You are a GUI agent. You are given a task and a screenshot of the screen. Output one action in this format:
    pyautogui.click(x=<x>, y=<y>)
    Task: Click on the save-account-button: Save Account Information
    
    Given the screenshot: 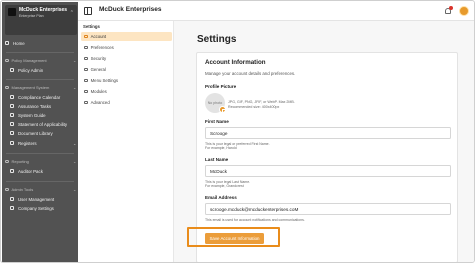 What is the action you would take?
    pyautogui.click(x=234, y=238)
    